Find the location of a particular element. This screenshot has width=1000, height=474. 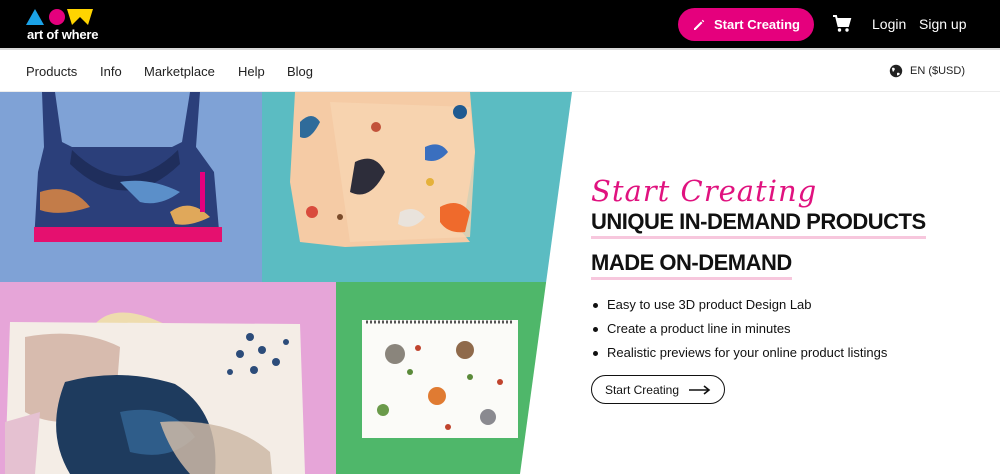

arrow-right-icon is located at coordinates (700, 389).